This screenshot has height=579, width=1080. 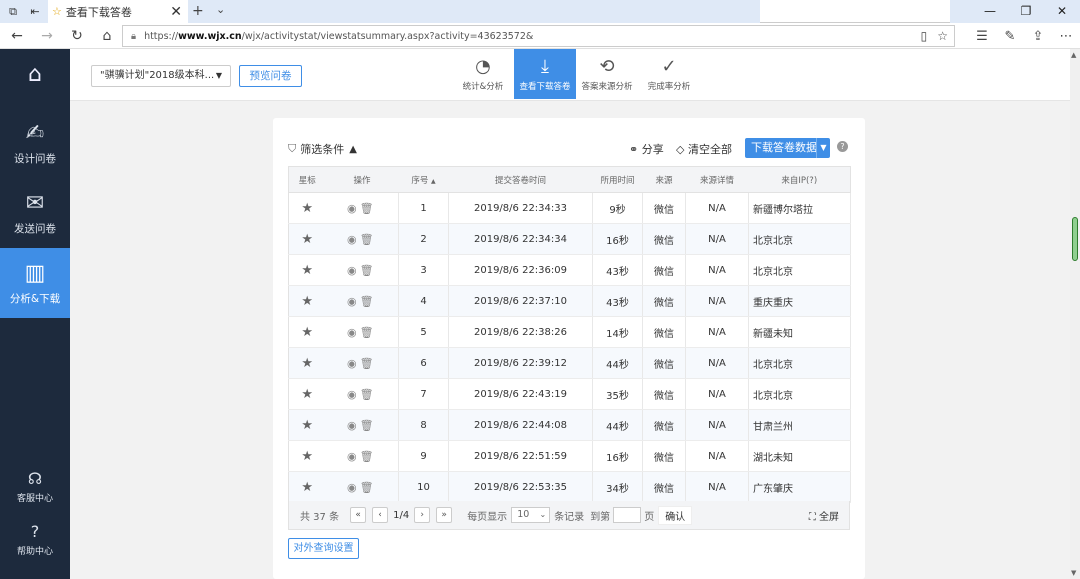 I want to click on cell-ip: 北京北京, so click(x=799, y=239).